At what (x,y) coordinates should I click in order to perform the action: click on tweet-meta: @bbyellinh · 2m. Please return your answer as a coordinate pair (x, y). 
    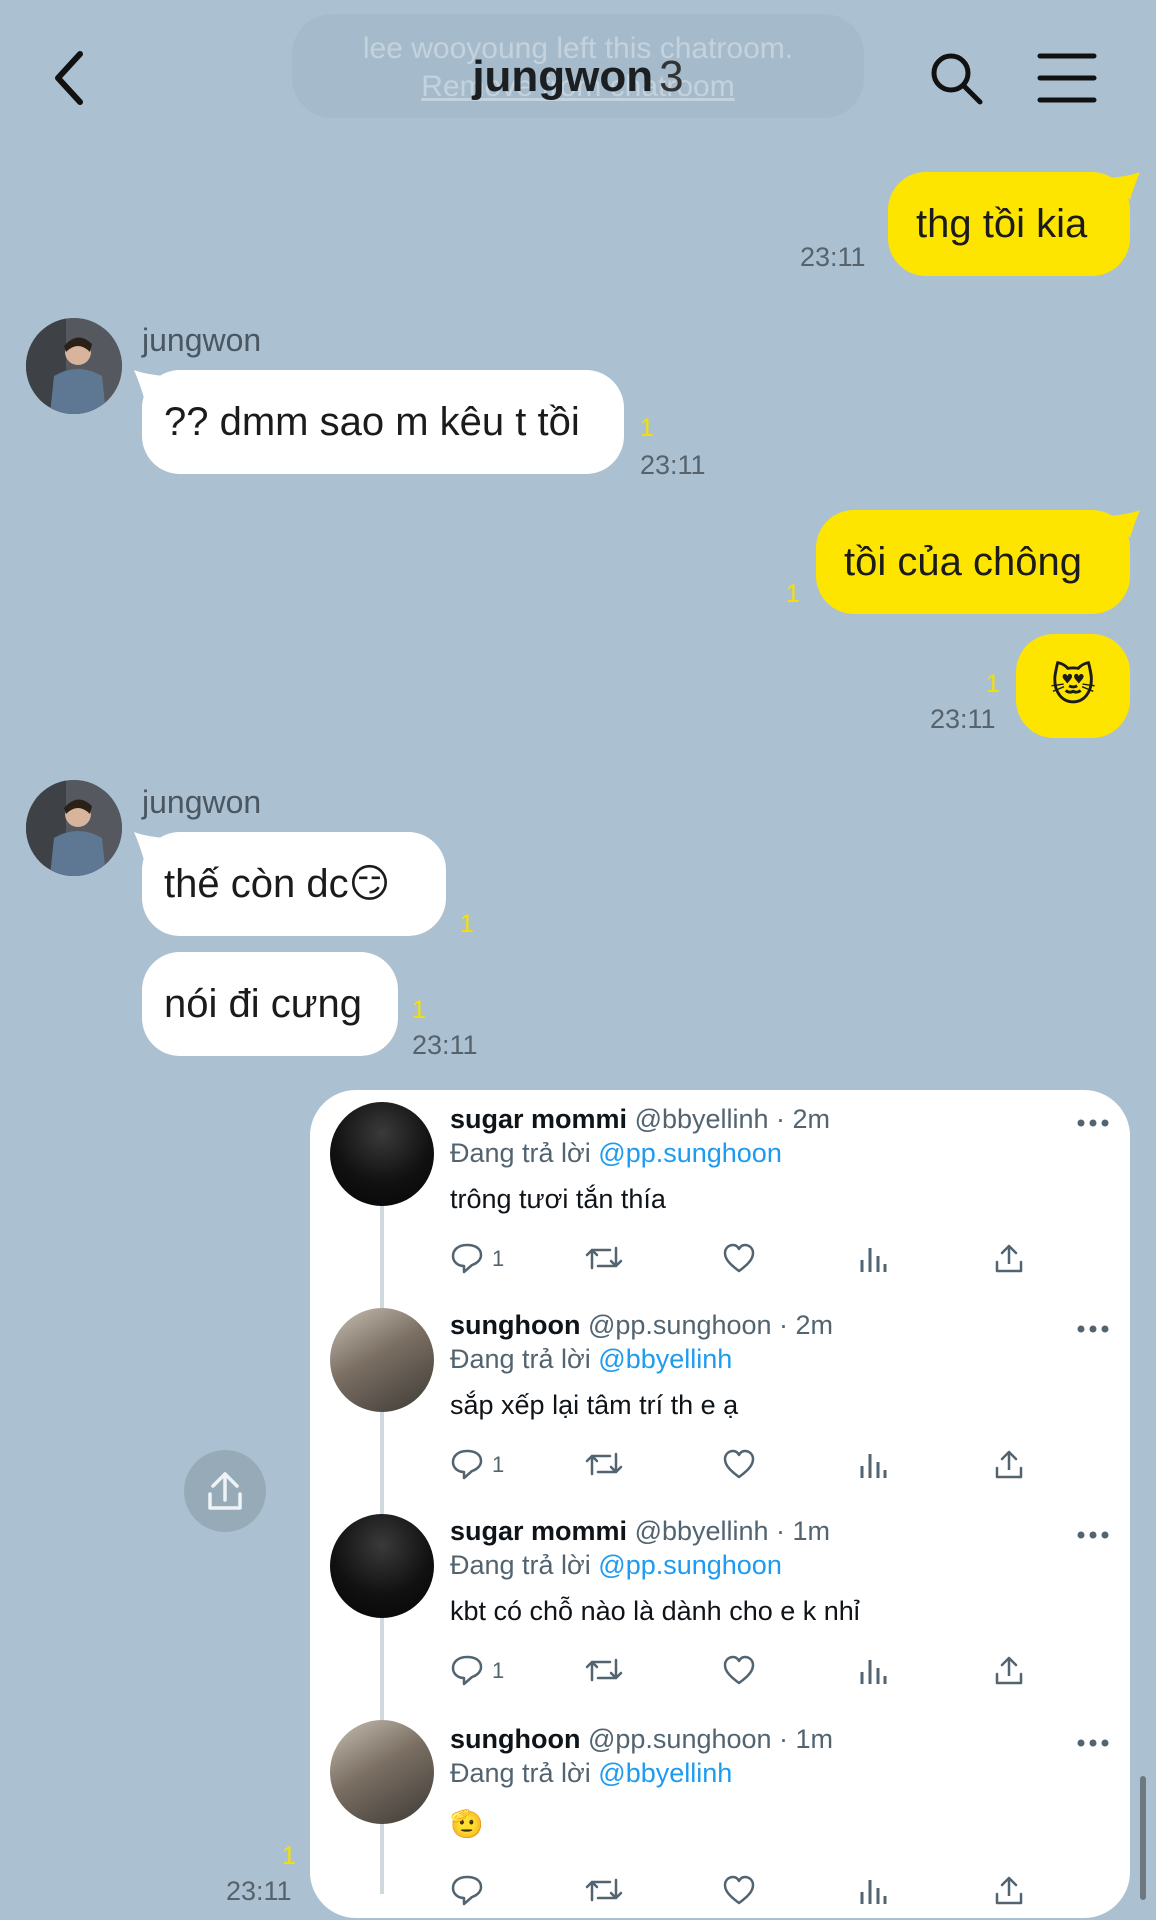
    Looking at the image, I should click on (732, 1119).